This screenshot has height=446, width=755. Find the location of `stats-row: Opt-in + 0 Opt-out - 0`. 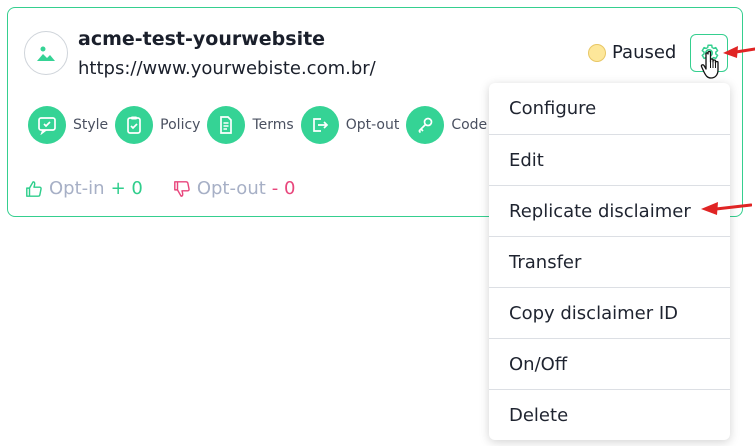

stats-row: Opt-in + 0 Opt-out - 0 is located at coordinates (175, 188).